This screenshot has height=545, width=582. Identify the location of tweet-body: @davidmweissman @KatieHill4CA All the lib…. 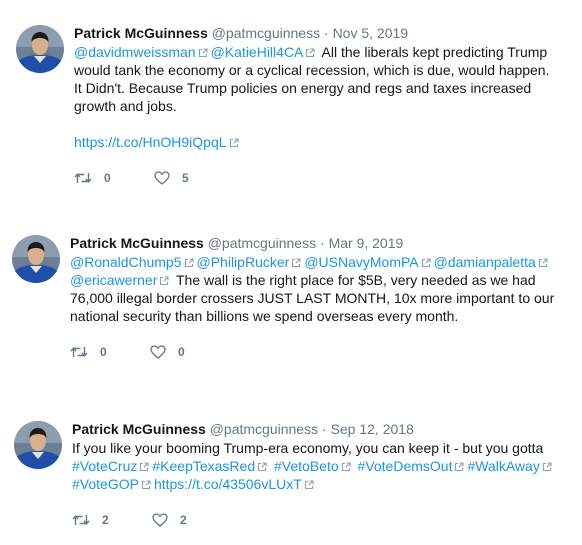
(316, 79).